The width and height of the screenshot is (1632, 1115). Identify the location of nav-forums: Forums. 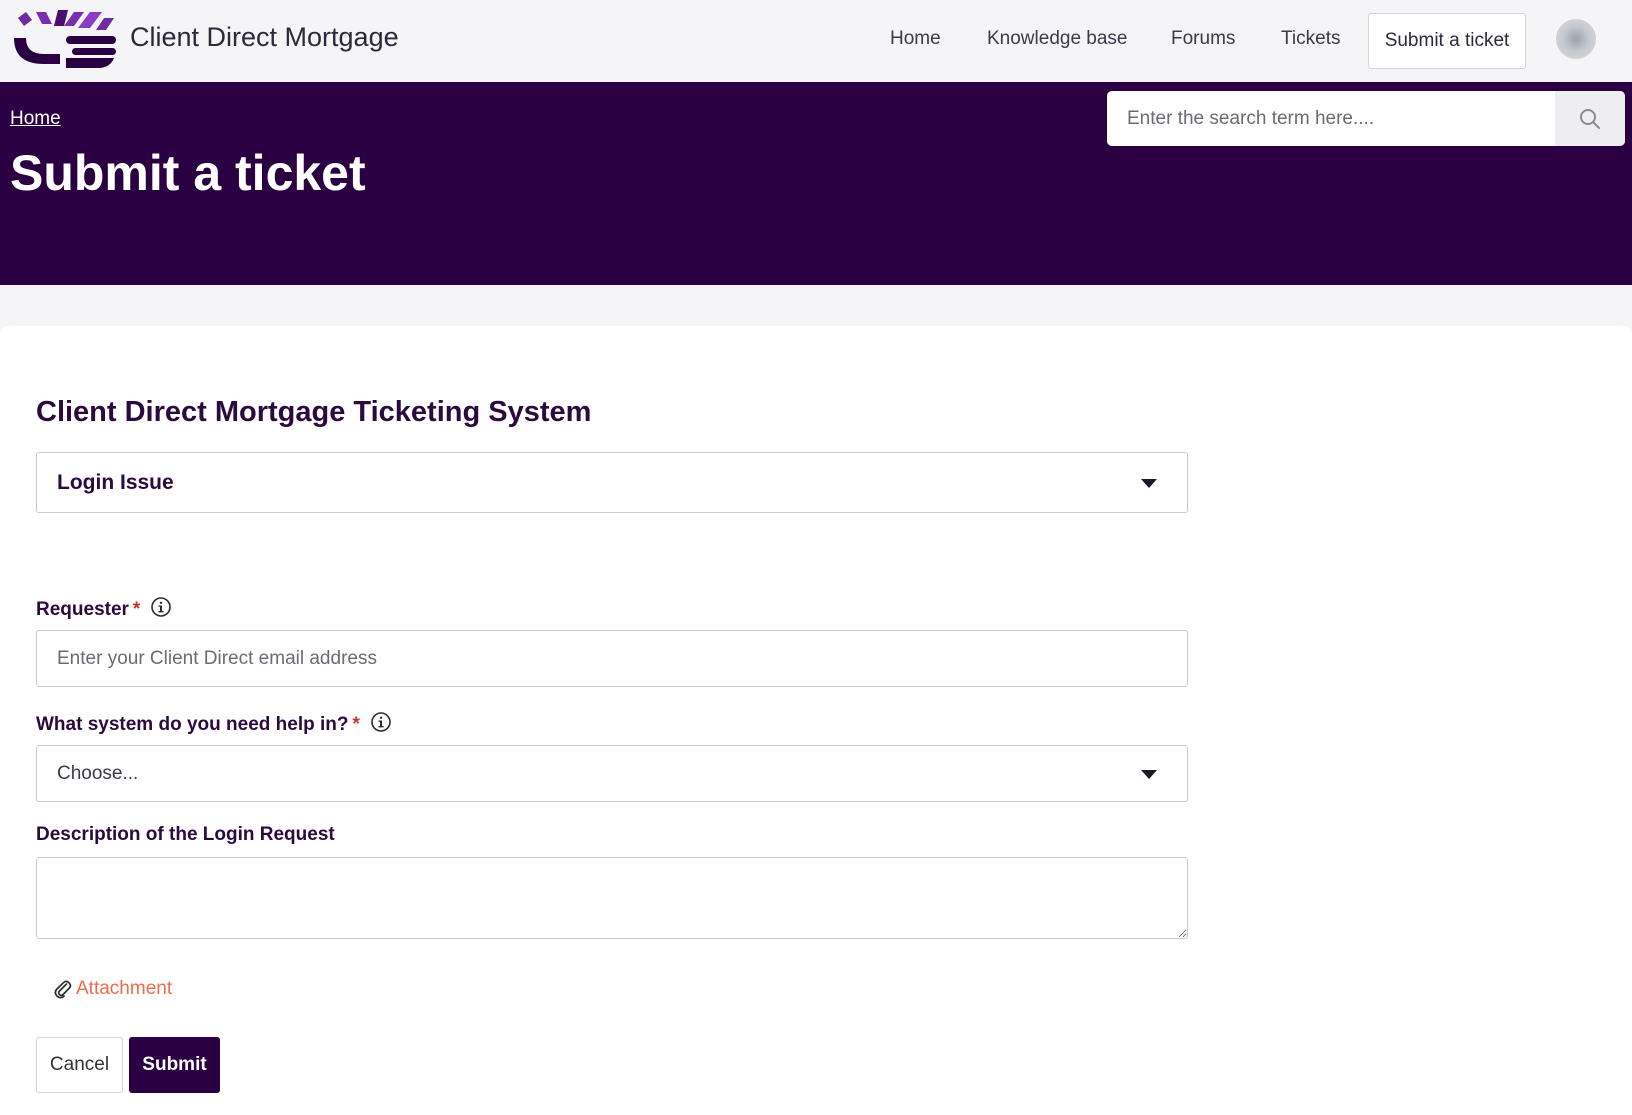
(1203, 39).